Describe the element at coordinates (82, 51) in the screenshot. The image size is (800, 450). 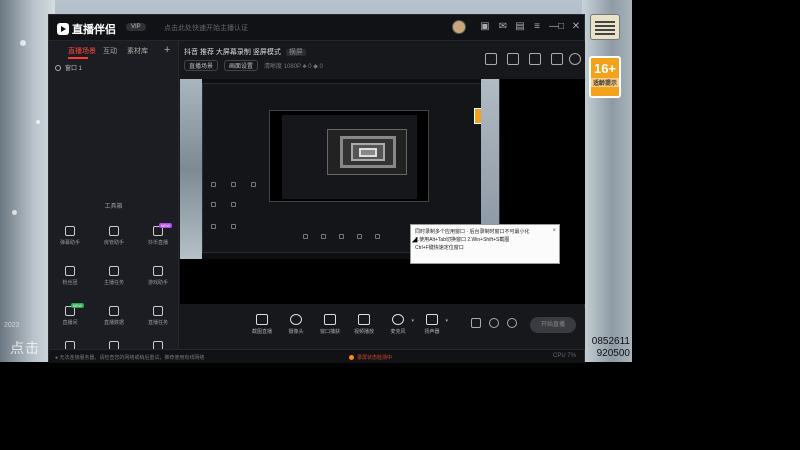
I see `tab-scenes: 直播场景` at that location.